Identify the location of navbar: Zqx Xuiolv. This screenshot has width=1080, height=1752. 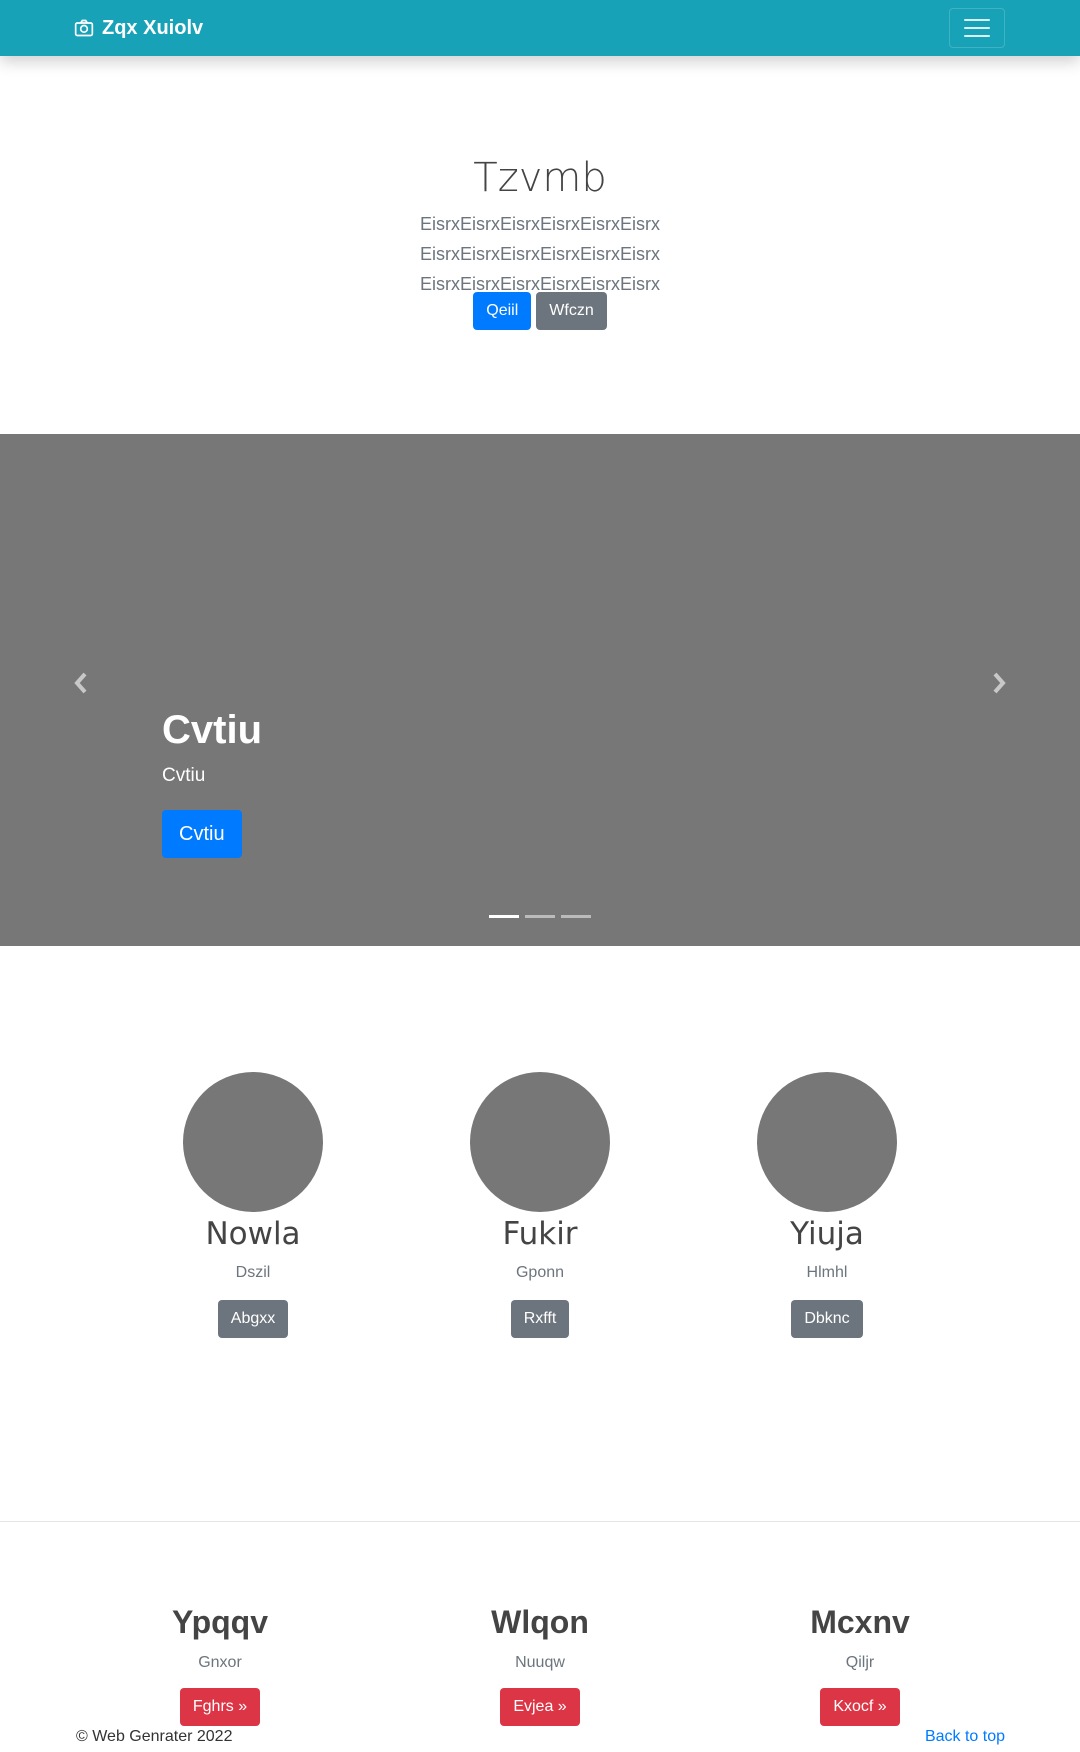
(540, 28).